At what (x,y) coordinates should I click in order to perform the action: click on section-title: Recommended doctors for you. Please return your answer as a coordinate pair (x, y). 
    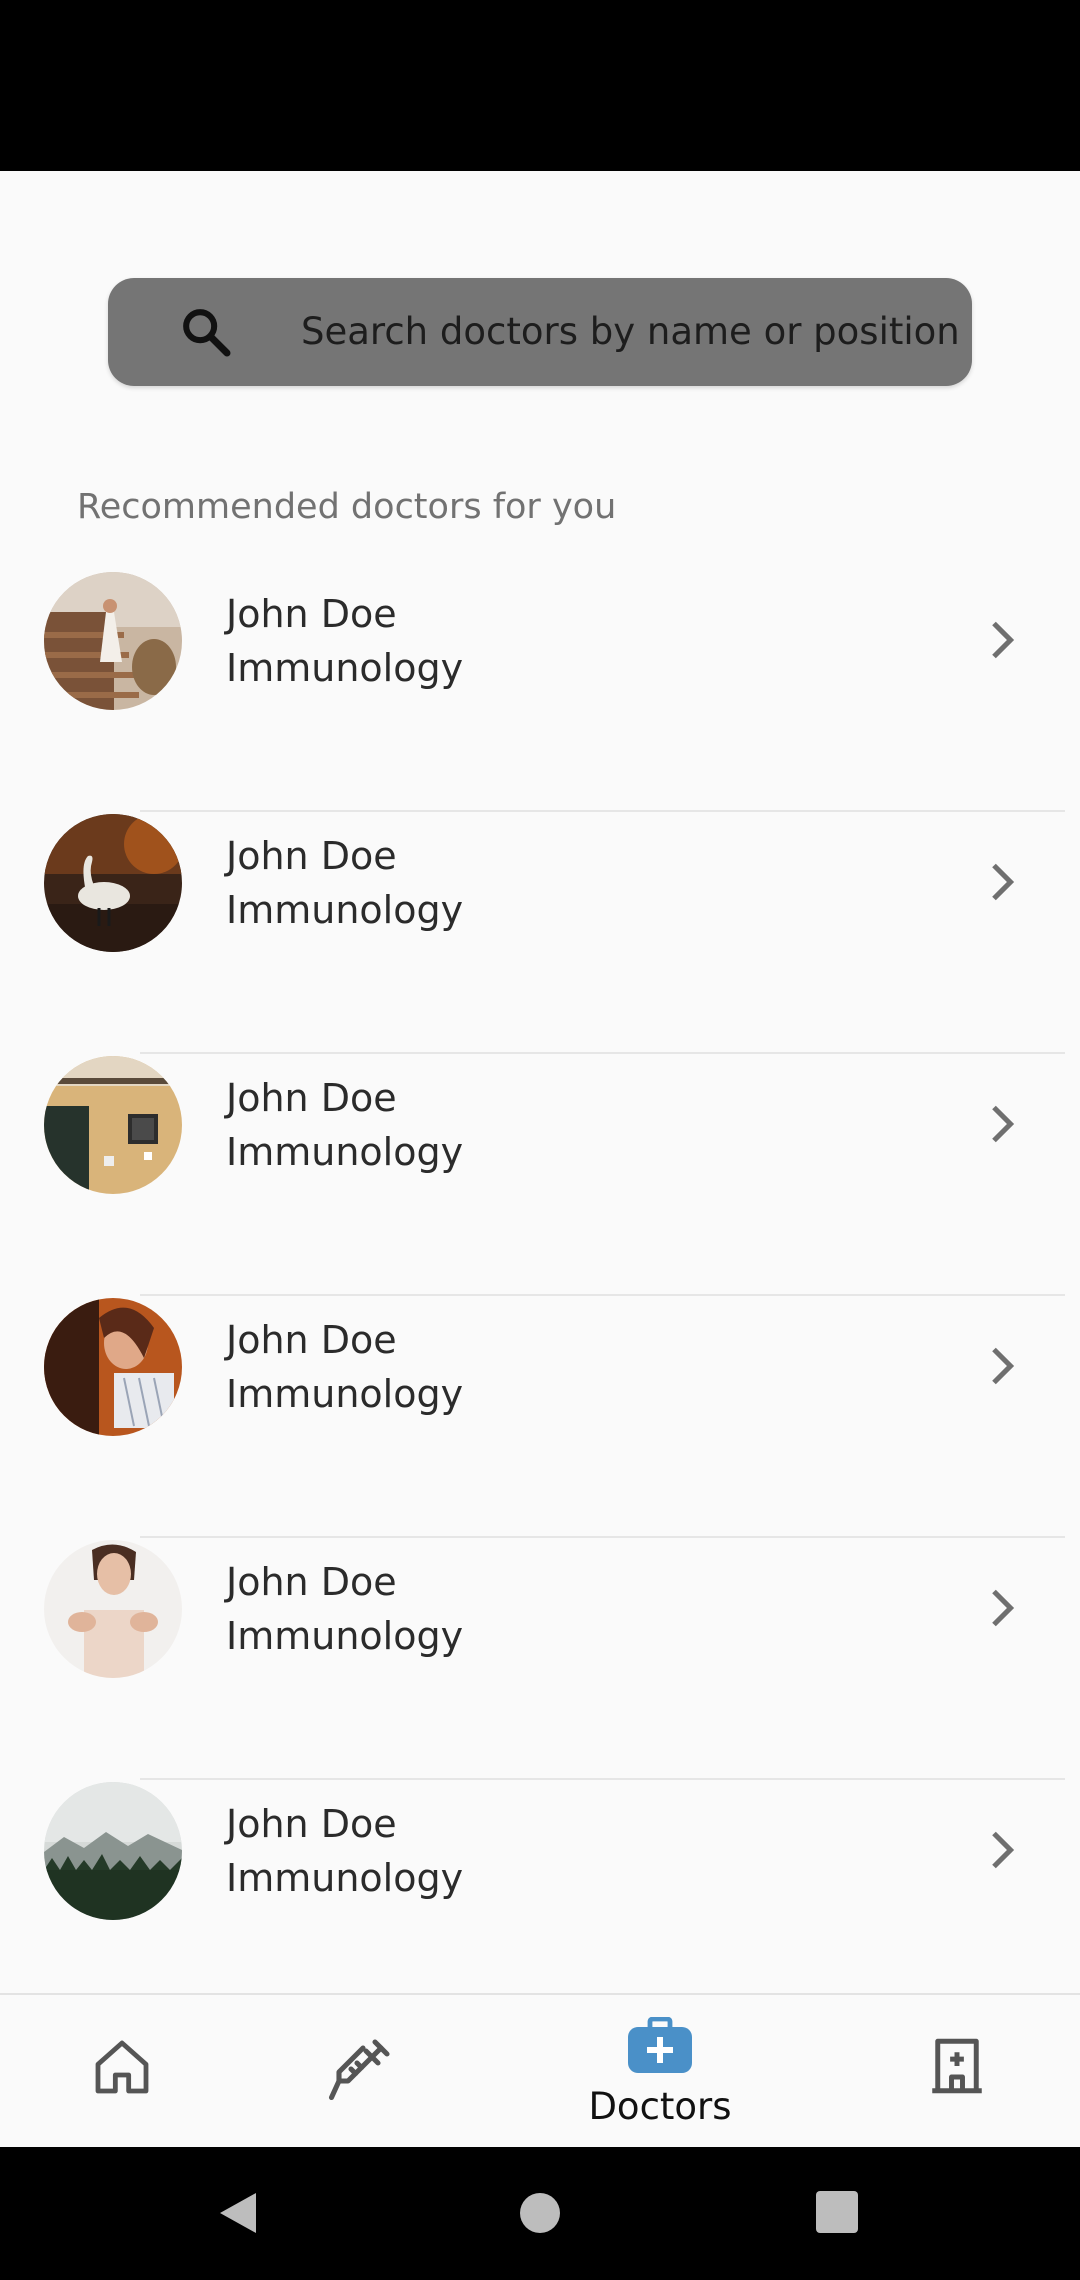
    Looking at the image, I should click on (347, 507).